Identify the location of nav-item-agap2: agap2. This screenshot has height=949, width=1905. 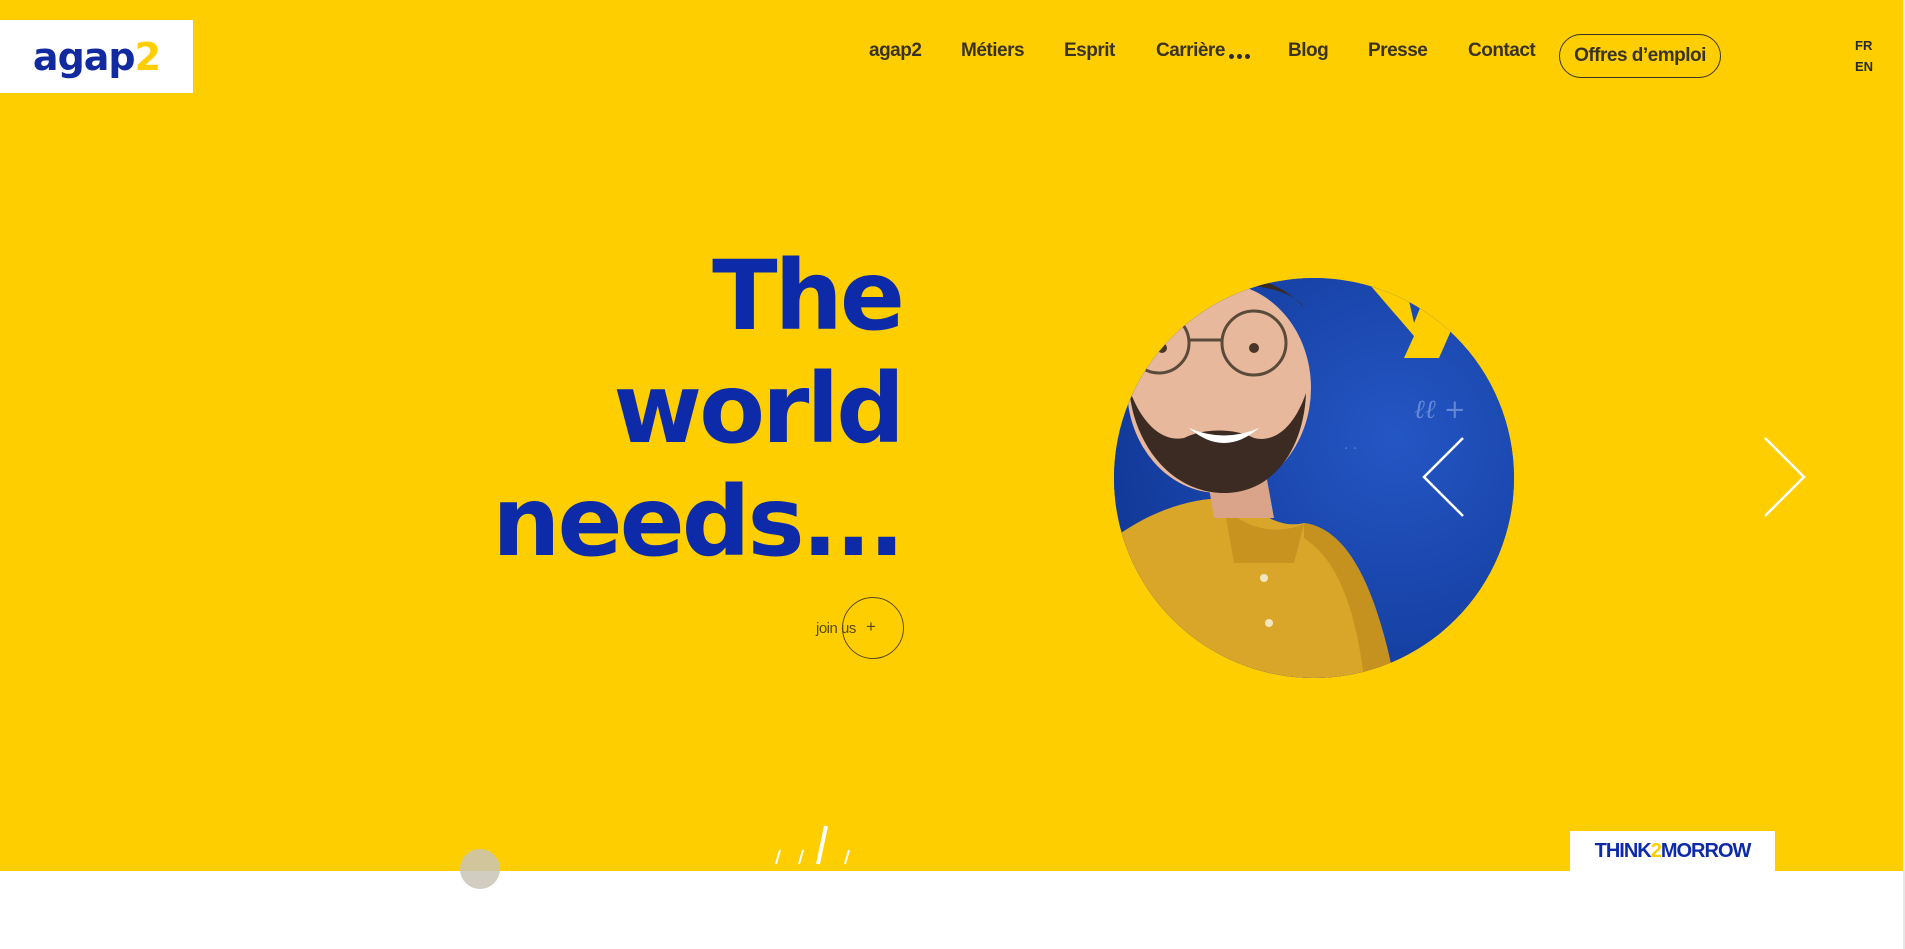
(895, 51).